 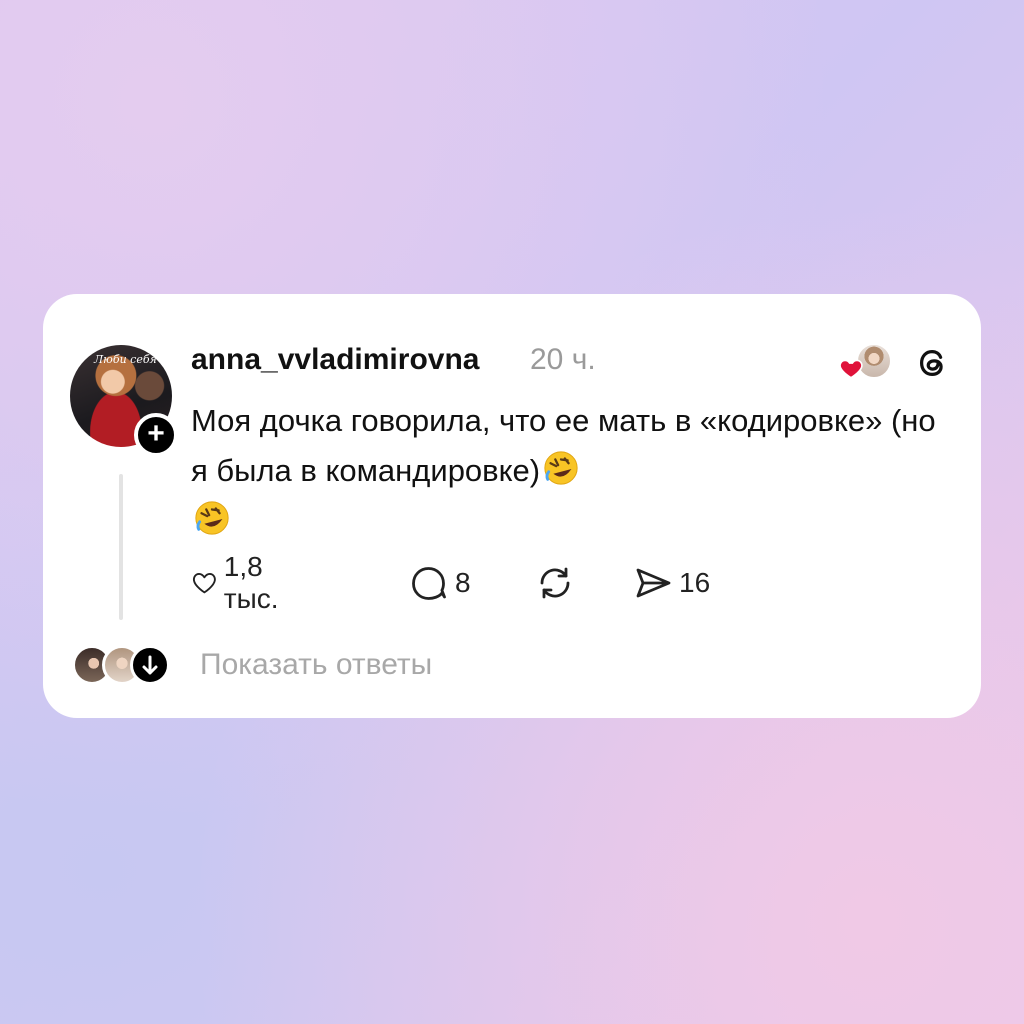 What do you see at coordinates (555, 583) in the screenshot?
I see `repost-arrows-icon` at bounding box center [555, 583].